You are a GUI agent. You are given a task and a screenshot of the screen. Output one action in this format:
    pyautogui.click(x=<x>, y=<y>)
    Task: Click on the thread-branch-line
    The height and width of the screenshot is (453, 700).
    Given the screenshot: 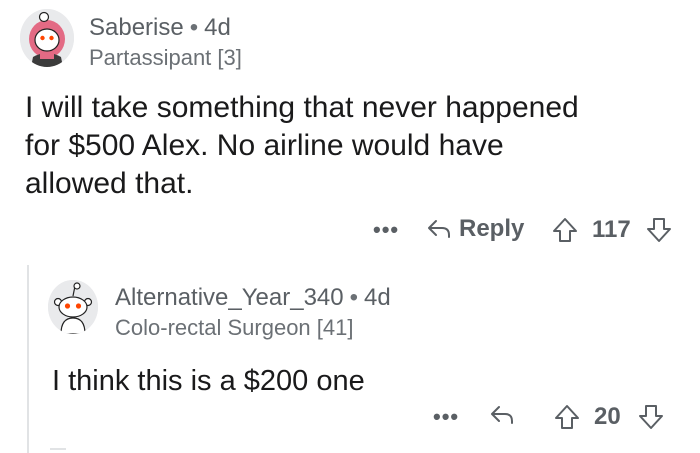 What is the action you would take?
    pyautogui.click(x=58, y=450)
    